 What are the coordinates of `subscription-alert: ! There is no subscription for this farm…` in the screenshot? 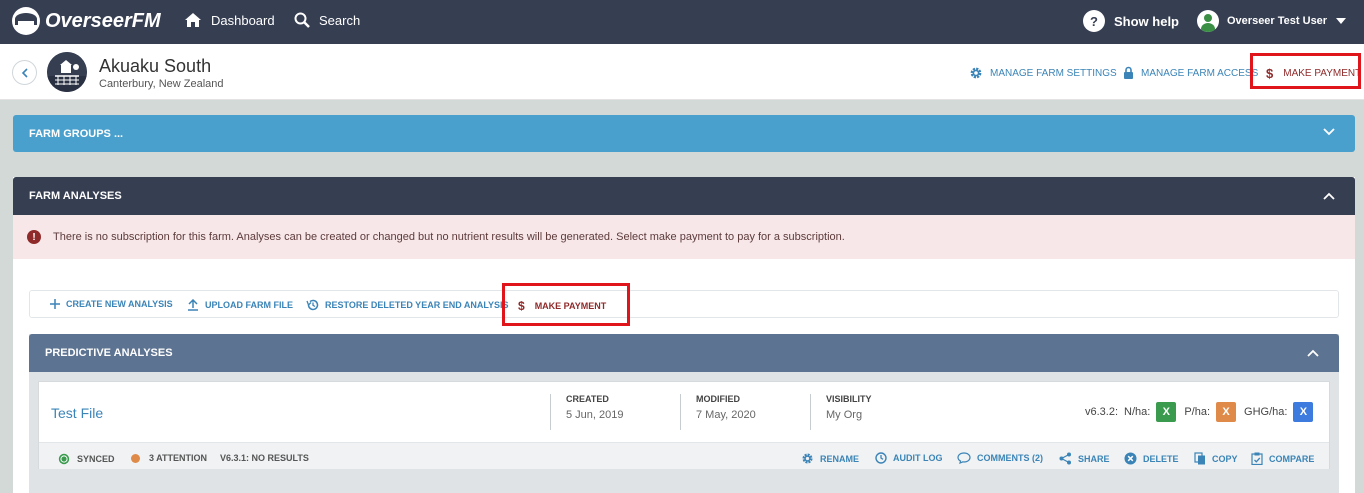 It's located at (684, 237).